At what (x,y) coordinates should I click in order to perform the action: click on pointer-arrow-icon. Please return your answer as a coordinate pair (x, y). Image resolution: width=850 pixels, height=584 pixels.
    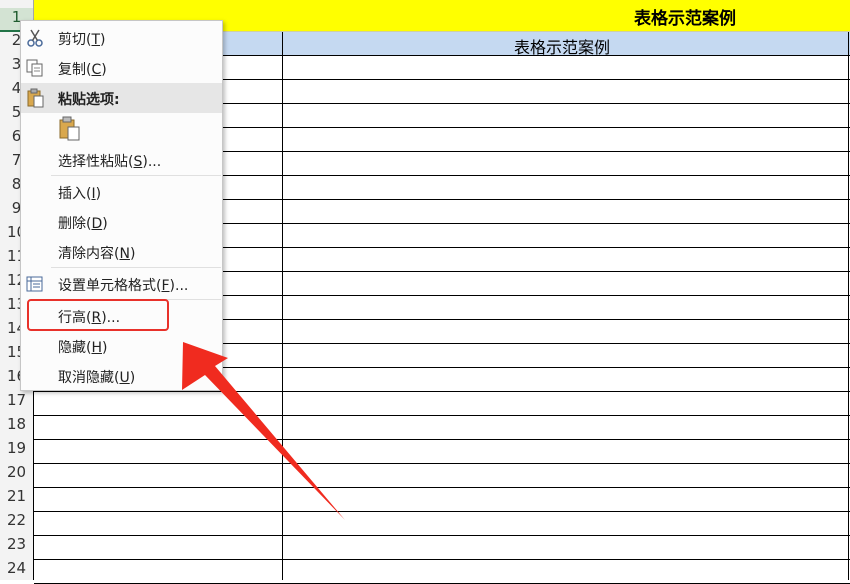
    Looking at the image, I should click on (263, 431).